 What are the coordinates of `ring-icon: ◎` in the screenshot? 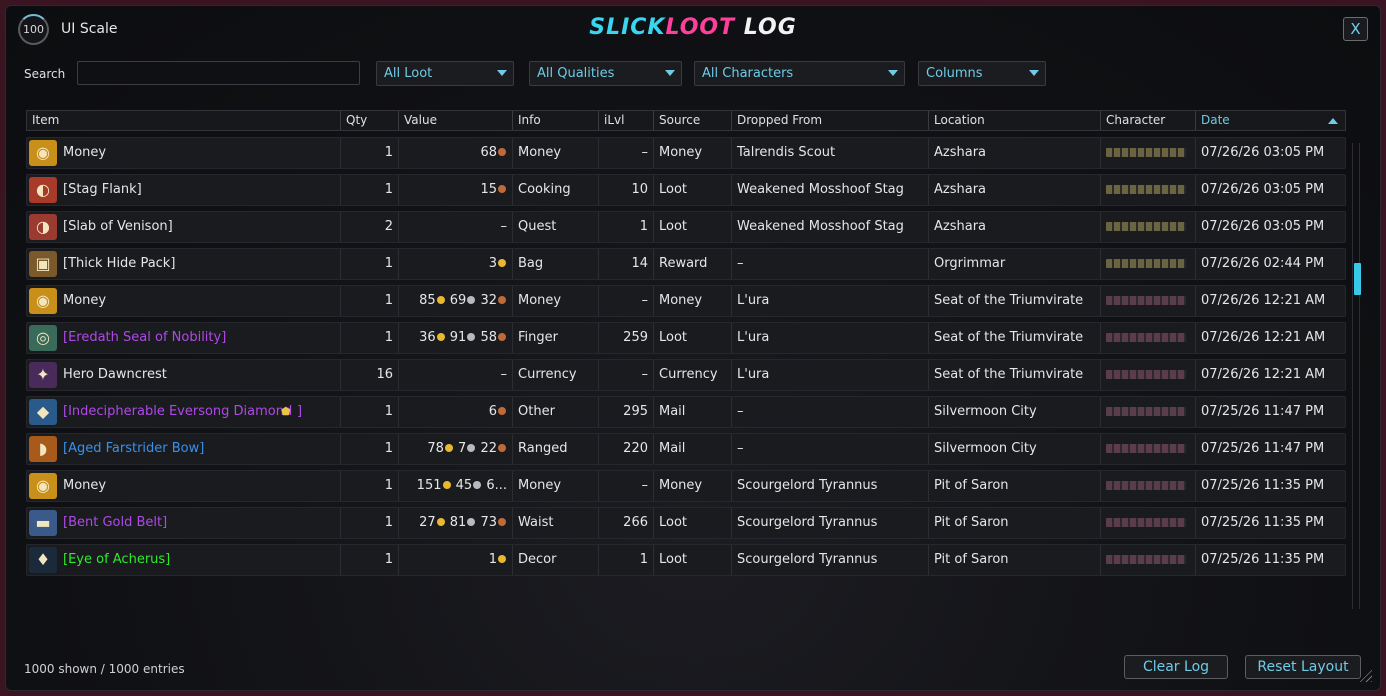 It's located at (43, 338).